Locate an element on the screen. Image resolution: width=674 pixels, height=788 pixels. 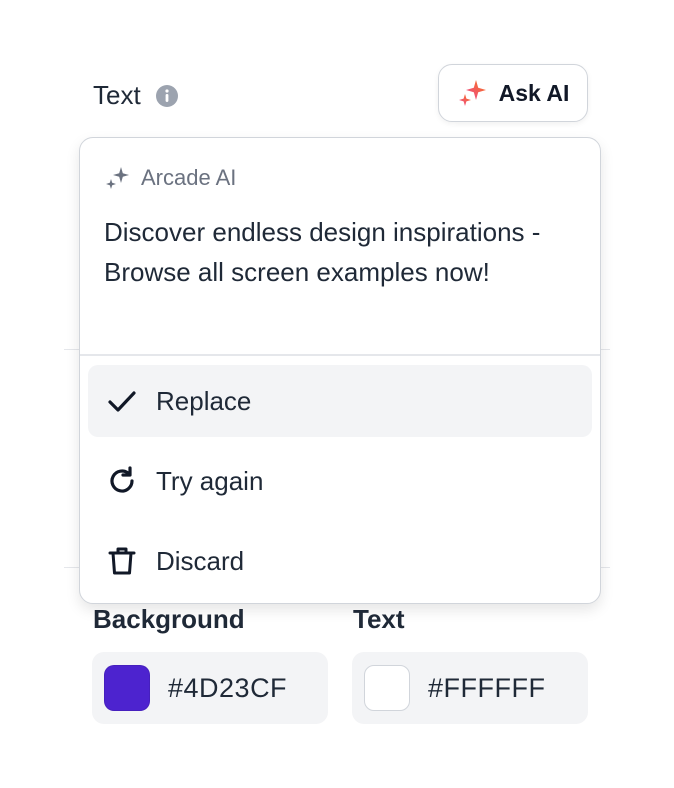
text-color-field: #FFFFFF is located at coordinates (470, 688).